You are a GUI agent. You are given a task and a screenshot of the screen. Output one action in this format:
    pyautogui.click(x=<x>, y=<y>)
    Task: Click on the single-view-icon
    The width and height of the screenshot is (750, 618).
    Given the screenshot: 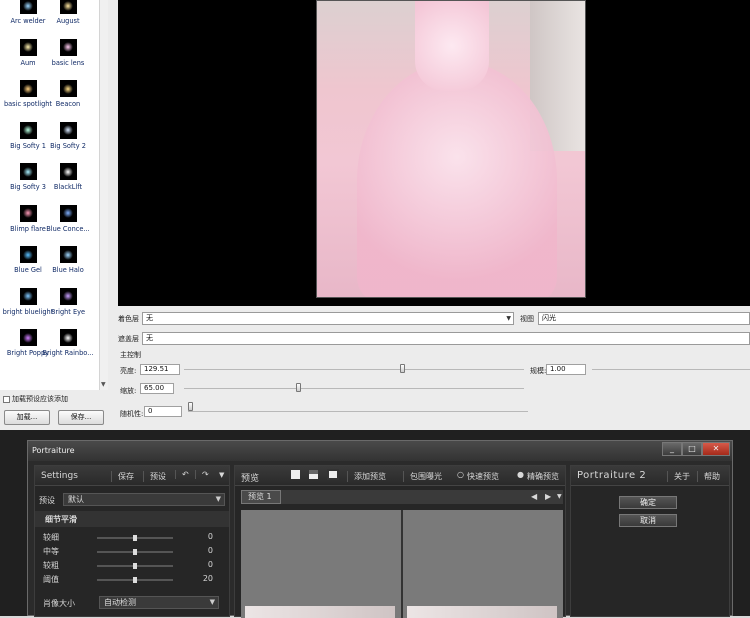 What is the action you would take?
    pyautogui.click(x=295, y=474)
    